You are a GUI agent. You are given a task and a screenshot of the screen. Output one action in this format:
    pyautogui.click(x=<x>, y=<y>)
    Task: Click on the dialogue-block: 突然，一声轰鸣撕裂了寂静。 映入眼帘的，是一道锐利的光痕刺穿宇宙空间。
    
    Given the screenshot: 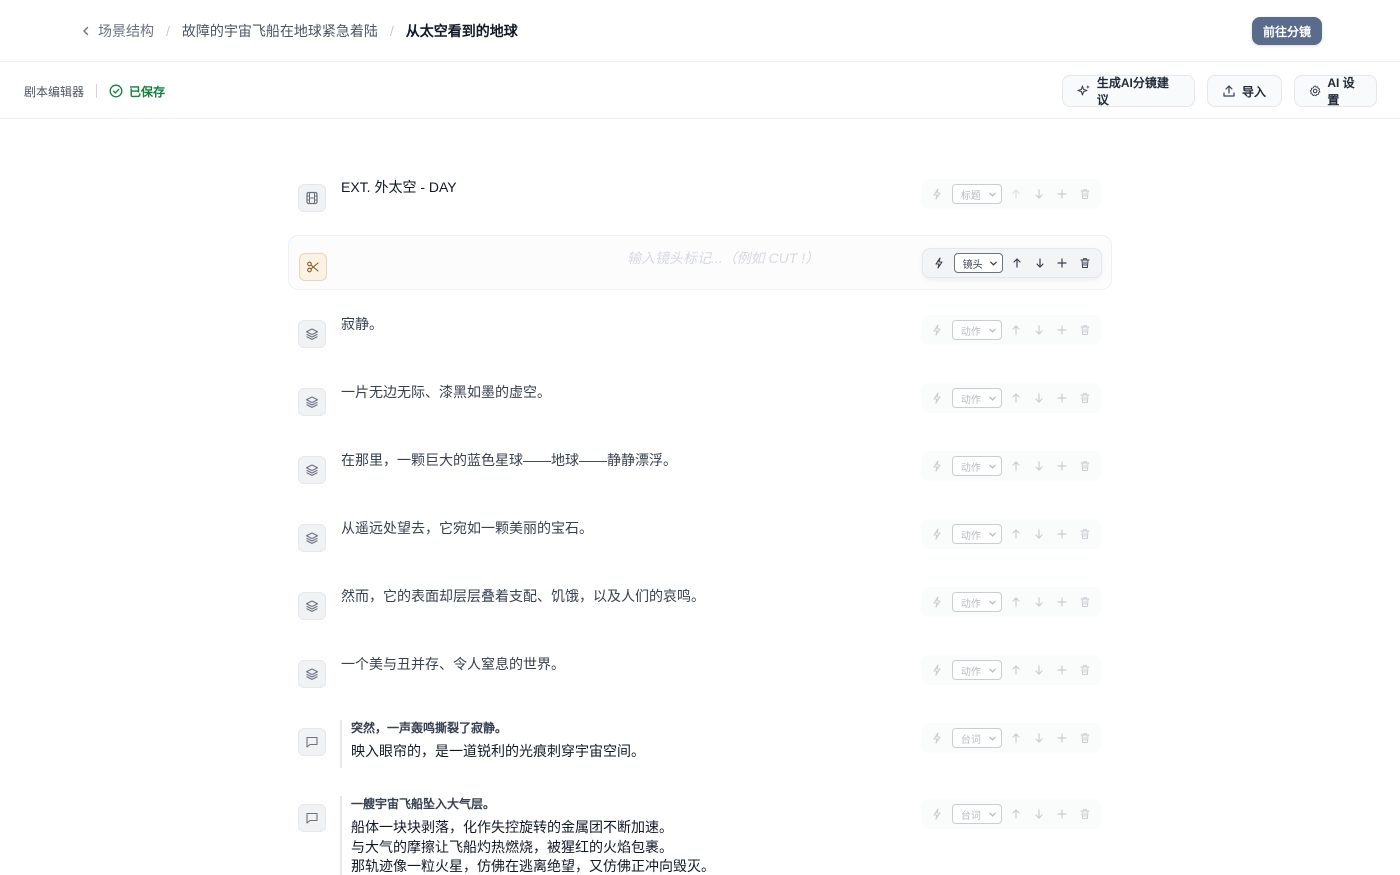 What is the action you would take?
    pyautogui.click(x=492, y=744)
    